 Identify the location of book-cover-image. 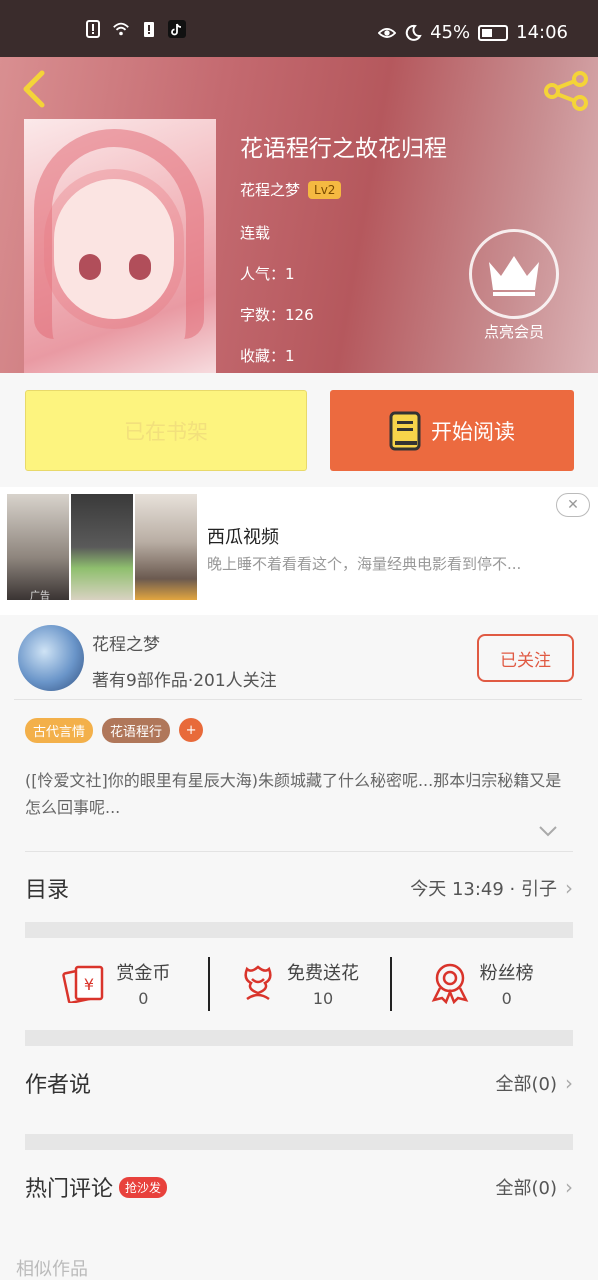
(120, 246).